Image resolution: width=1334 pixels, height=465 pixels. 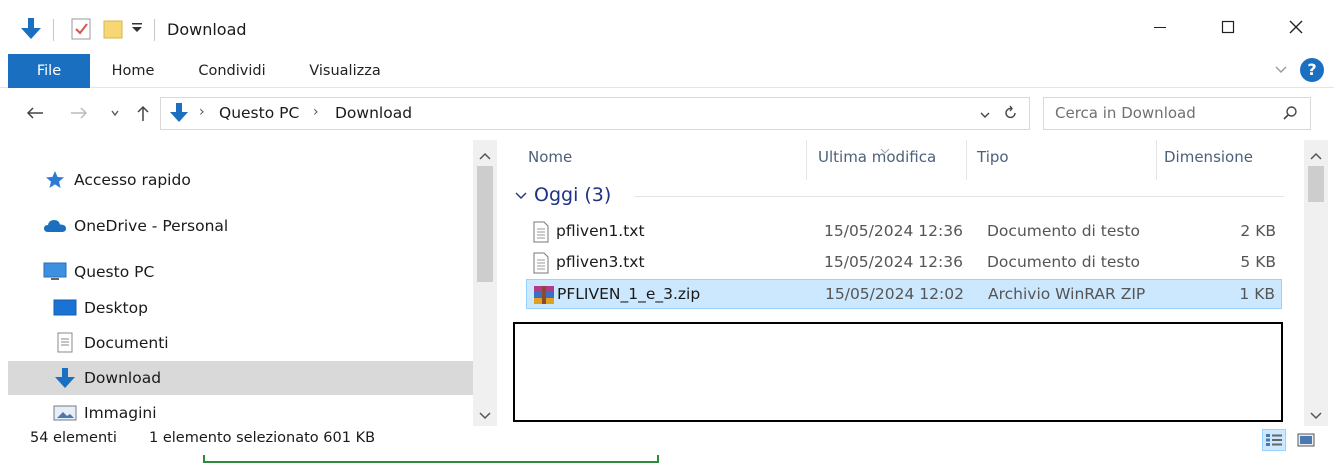 What do you see at coordinates (485, 283) in the screenshot?
I see `nav-scrollbar` at bounding box center [485, 283].